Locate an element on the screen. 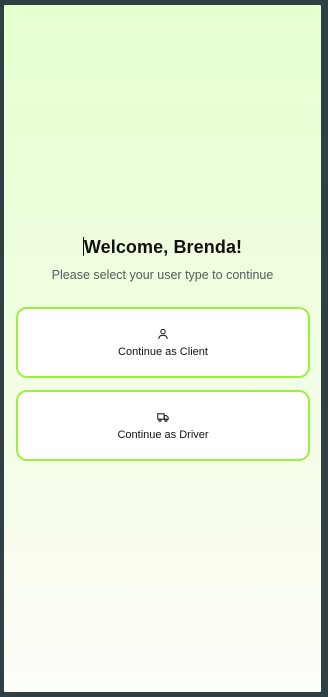 This screenshot has height=697, width=328. page-title: Welcome, Brenda! is located at coordinates (162, 247).